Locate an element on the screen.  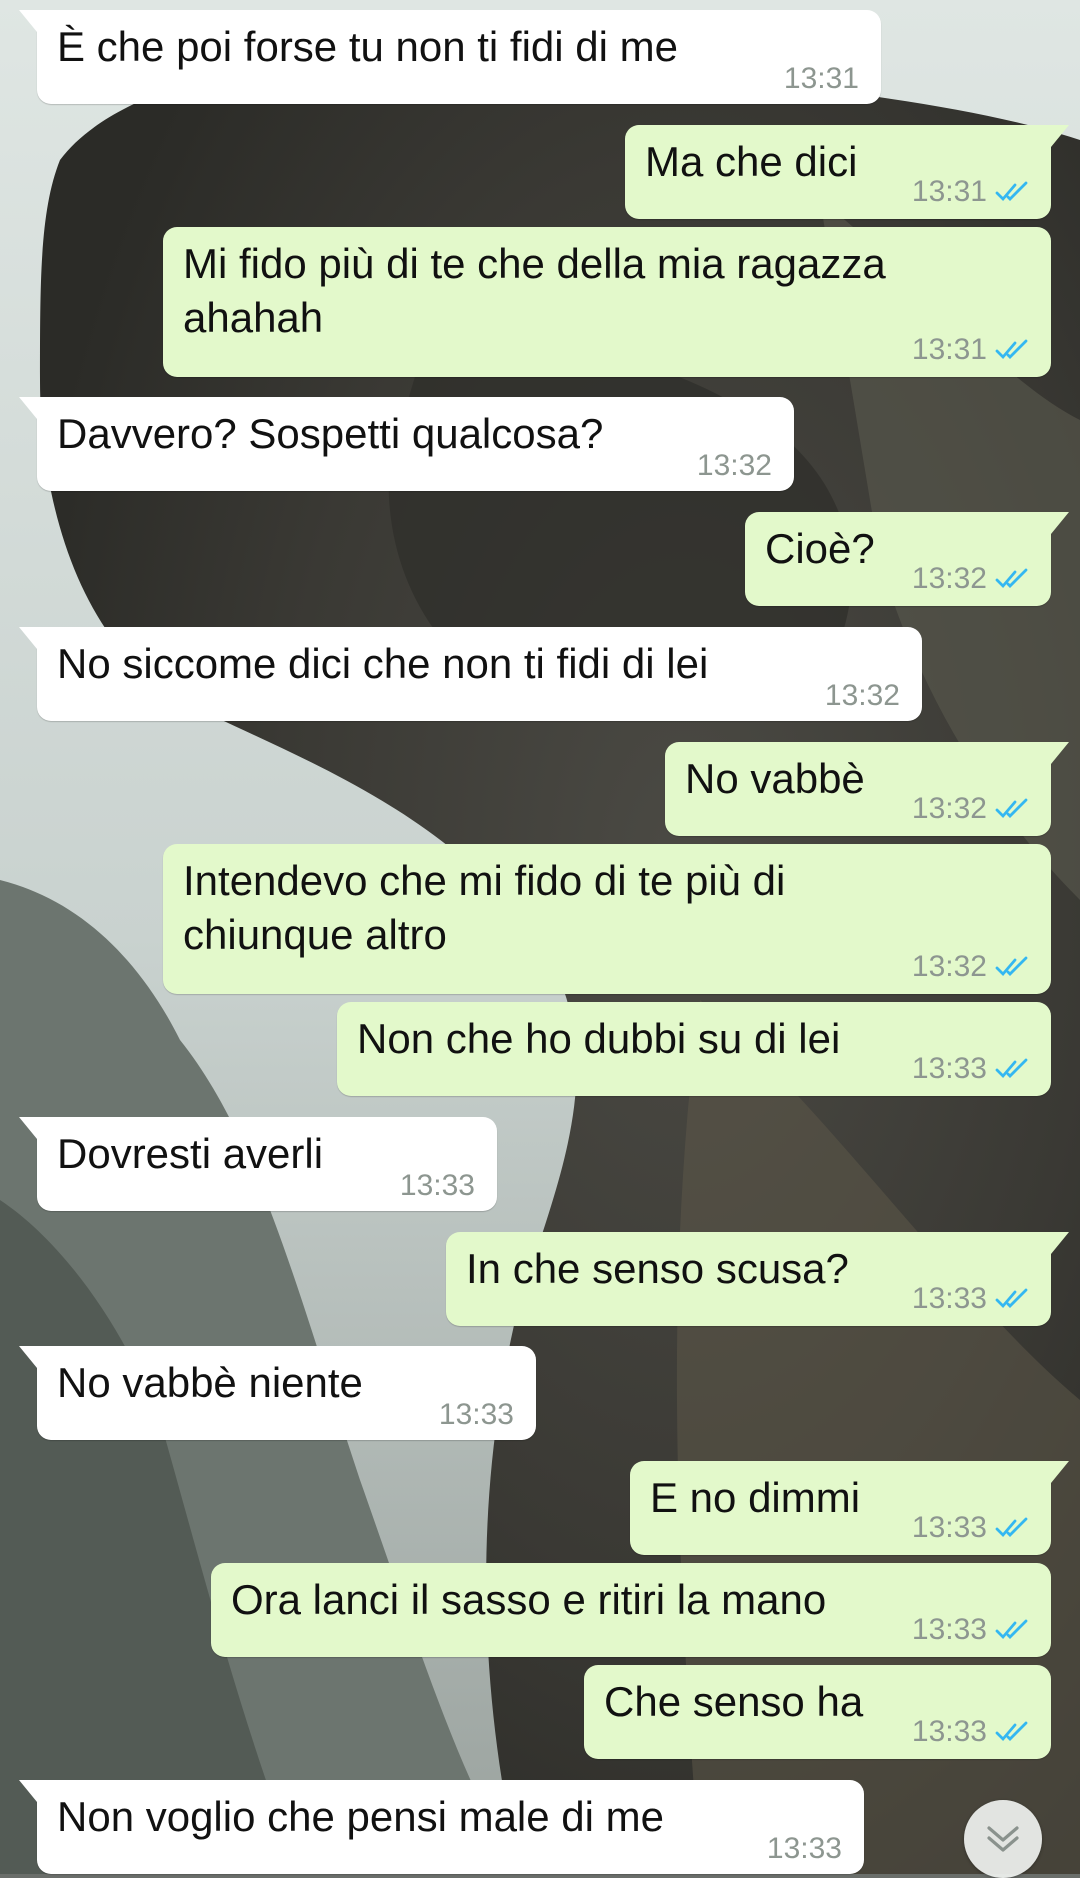
double-chevron-down-icon is located at coordinates (1003, 1839).